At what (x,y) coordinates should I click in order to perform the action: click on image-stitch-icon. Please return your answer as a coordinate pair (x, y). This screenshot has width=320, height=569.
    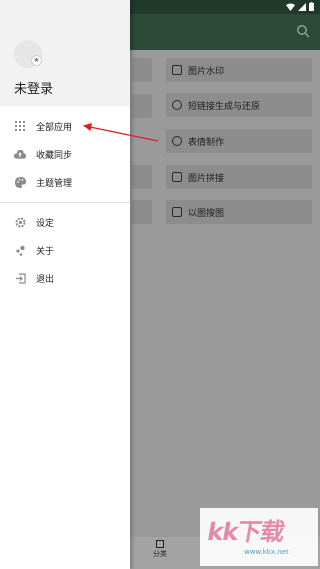
    Looking at the image, I should click on (177, 177).